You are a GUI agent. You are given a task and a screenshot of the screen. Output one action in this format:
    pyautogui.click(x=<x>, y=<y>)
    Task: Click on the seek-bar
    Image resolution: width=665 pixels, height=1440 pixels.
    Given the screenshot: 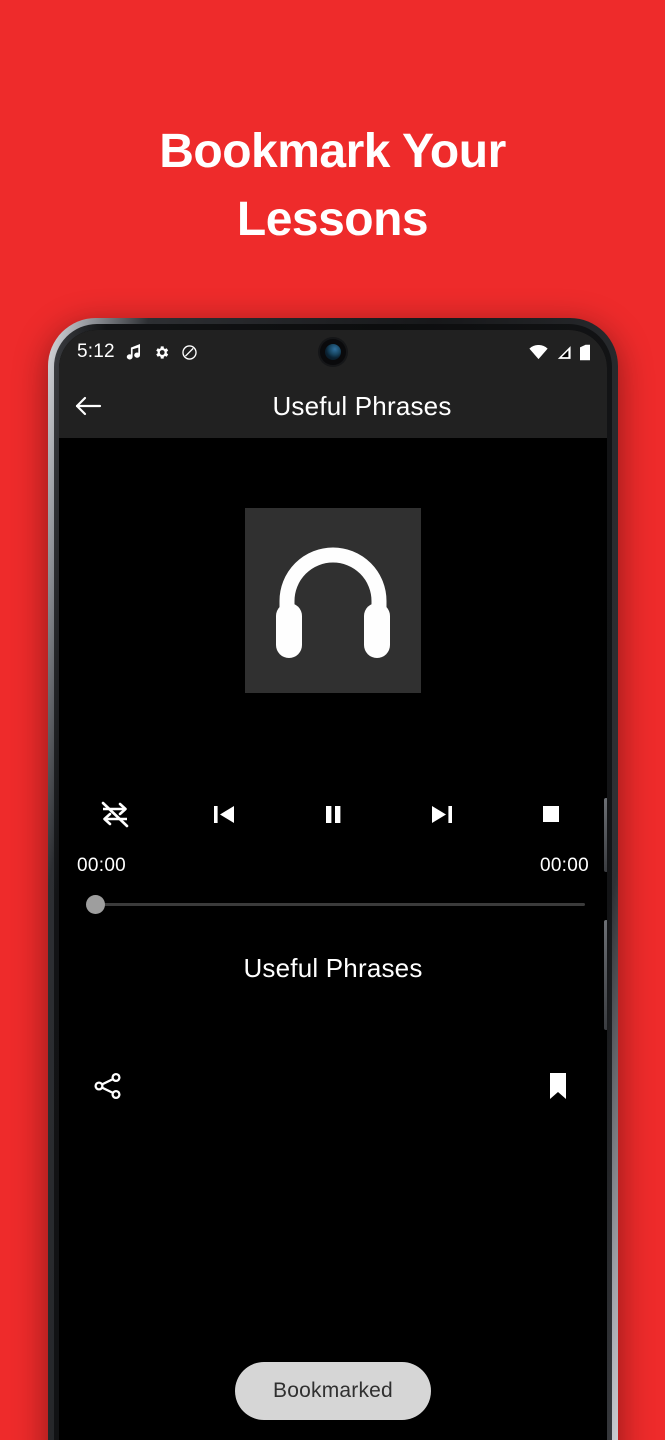 What is the action you would take?
    pyautogui.click(x=333, y=904)
    